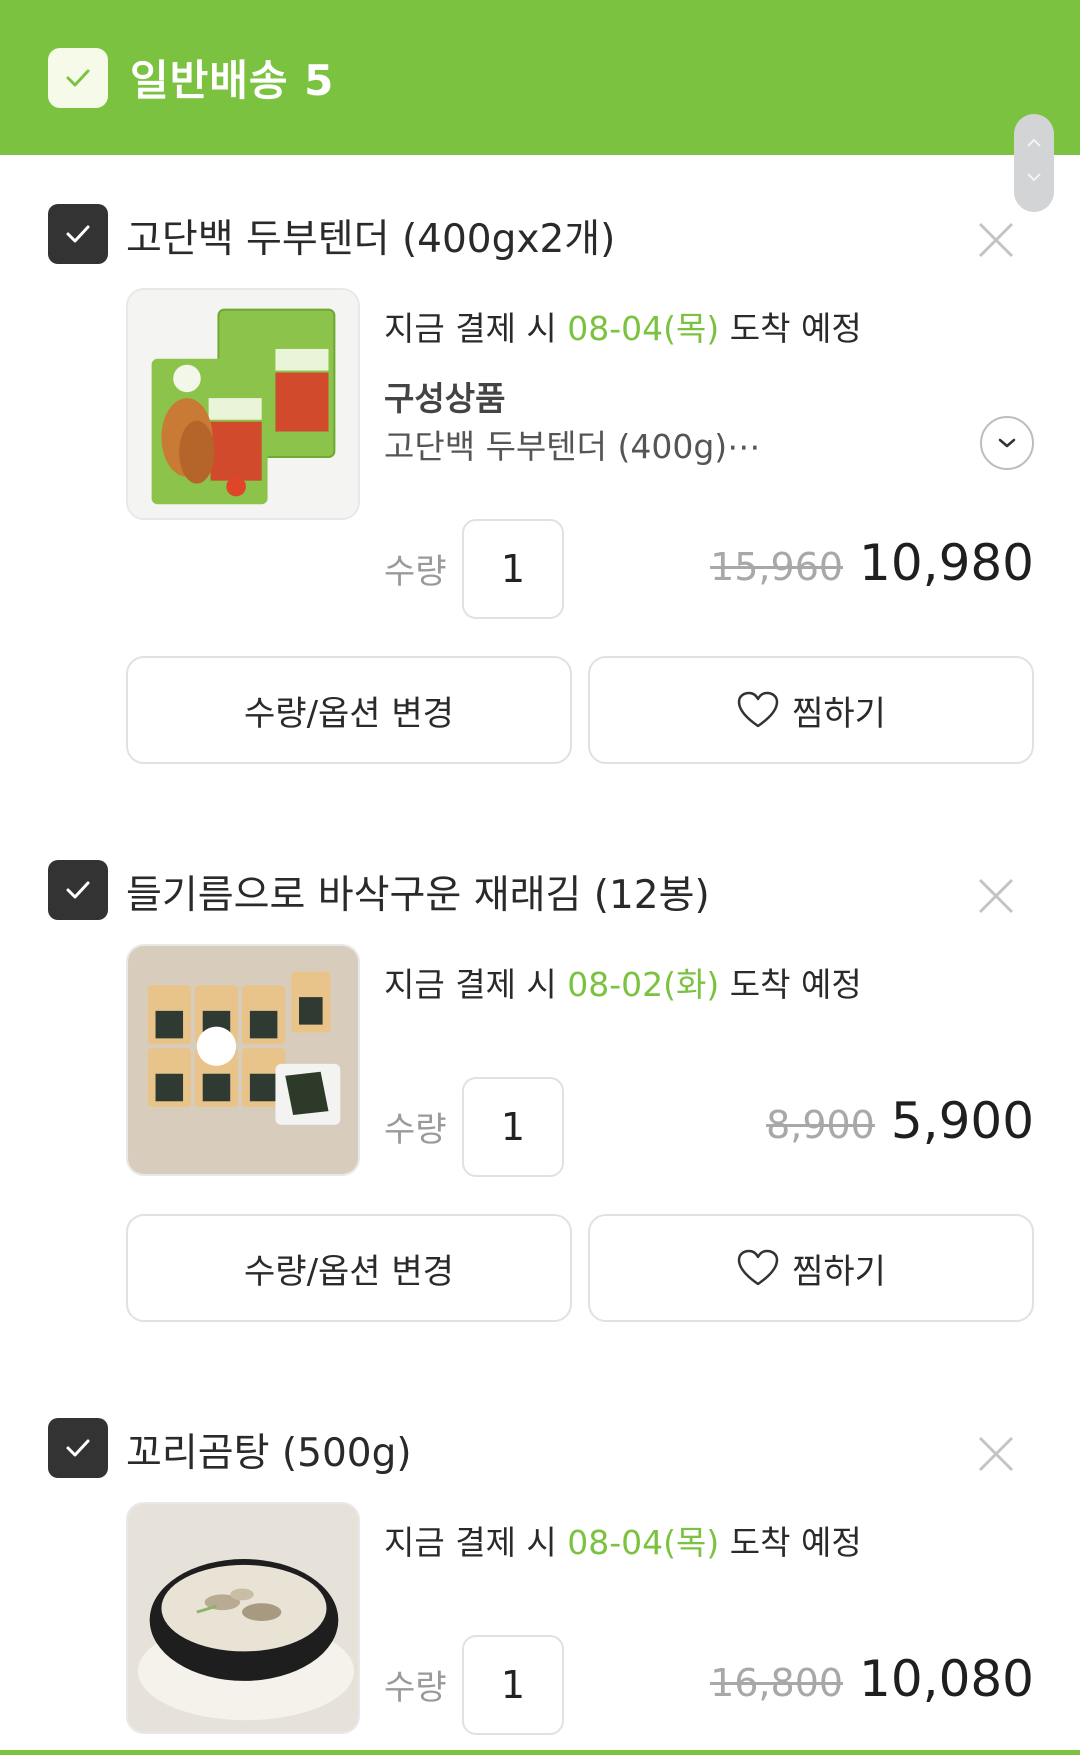 This screenshot has height=1755, width=1080. I want to click on delivery-date: 08-02(화), so click(643, 984).